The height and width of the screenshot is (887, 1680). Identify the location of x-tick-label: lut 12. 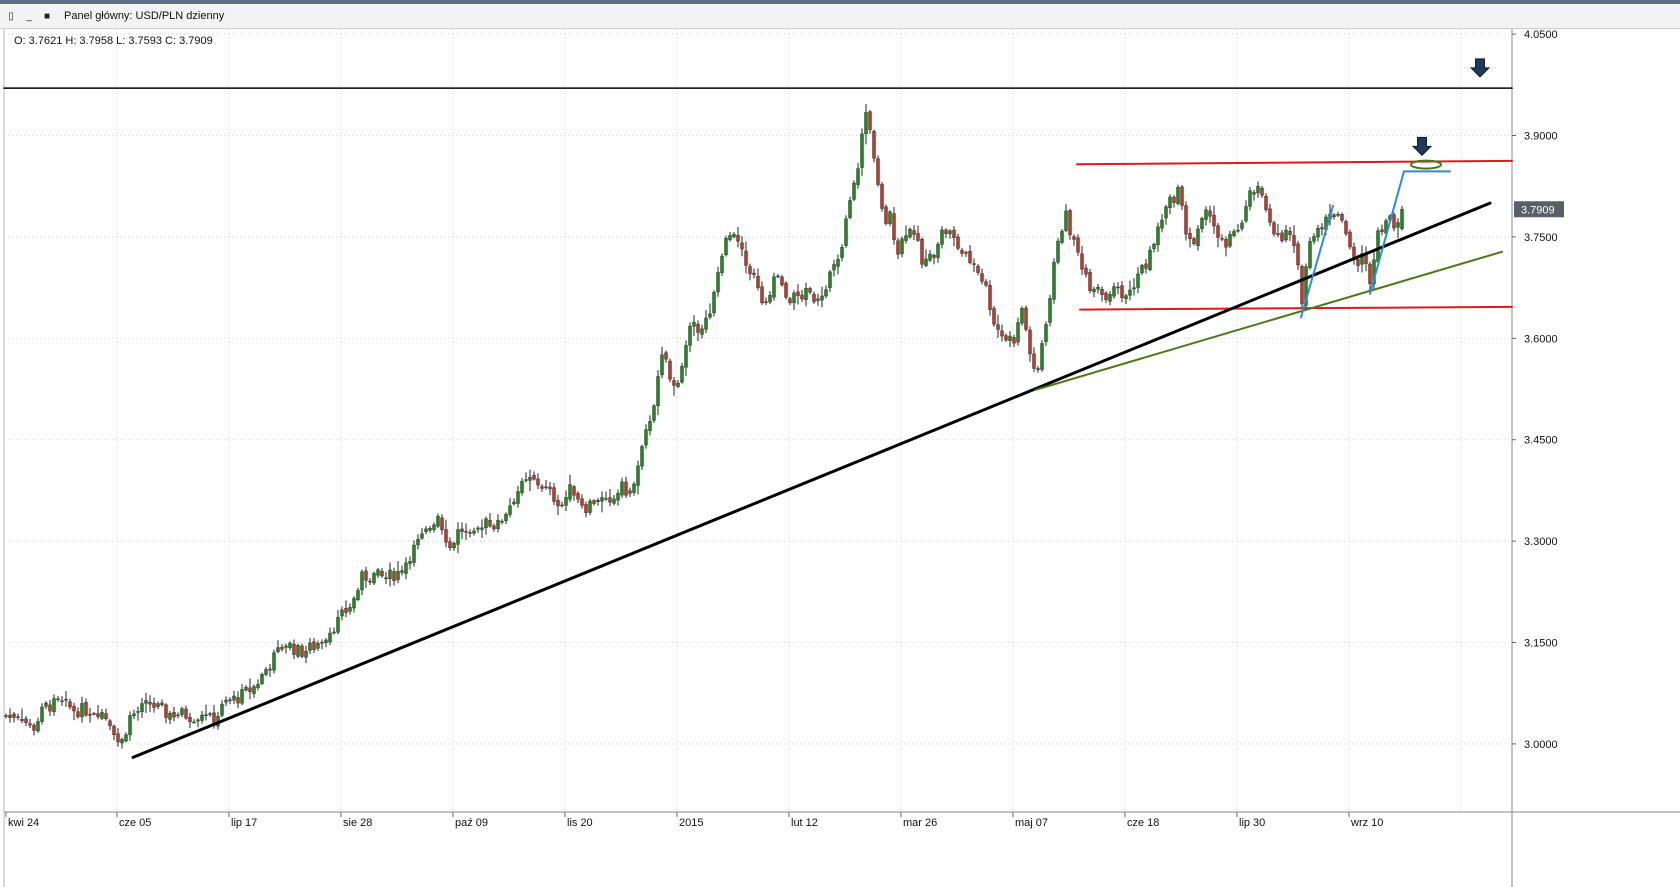
(804, 823).